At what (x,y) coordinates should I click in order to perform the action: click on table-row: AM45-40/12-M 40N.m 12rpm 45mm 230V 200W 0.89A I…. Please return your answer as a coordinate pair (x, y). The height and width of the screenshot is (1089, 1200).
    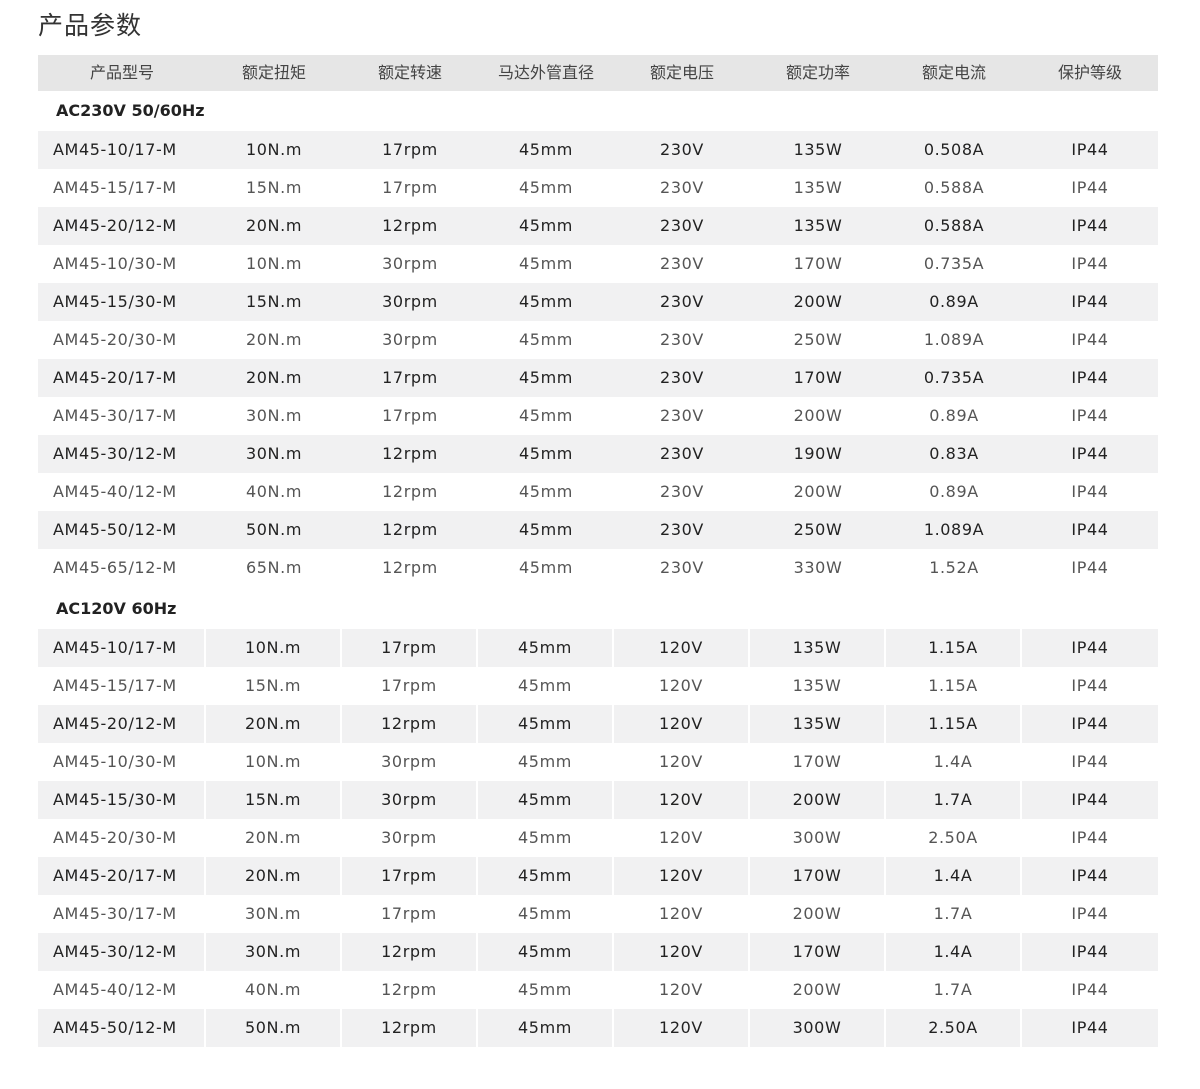
    Looking at the image, I should click on (598, 492).